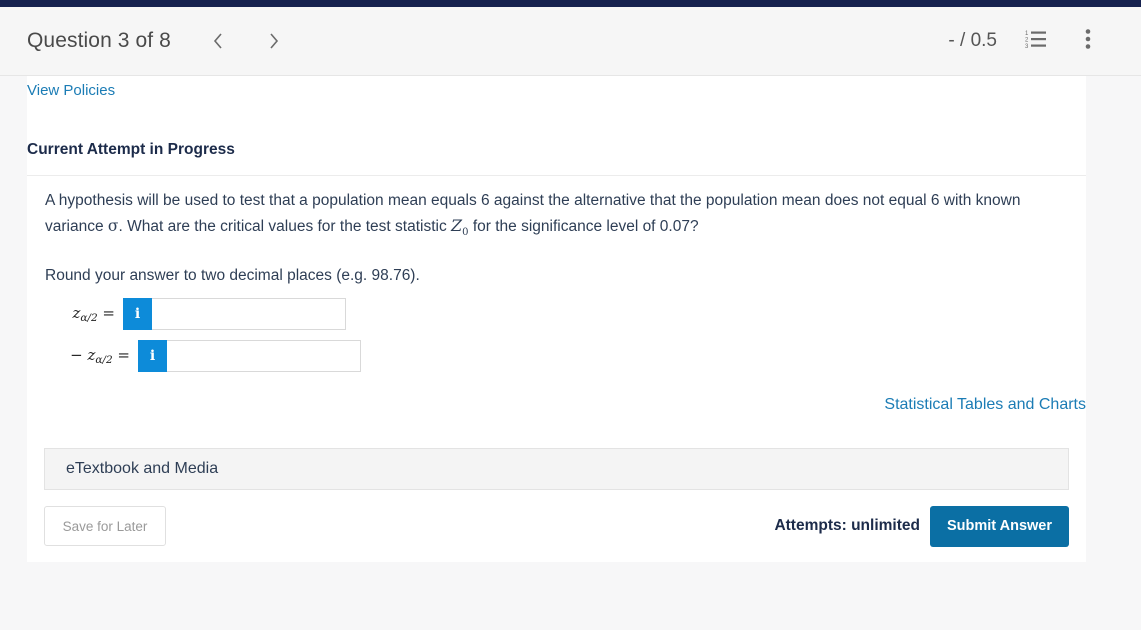  What do you see at coordinates (13, 319) in the screenshot?
I see `left-gutter` at bounding box center [13, 319].